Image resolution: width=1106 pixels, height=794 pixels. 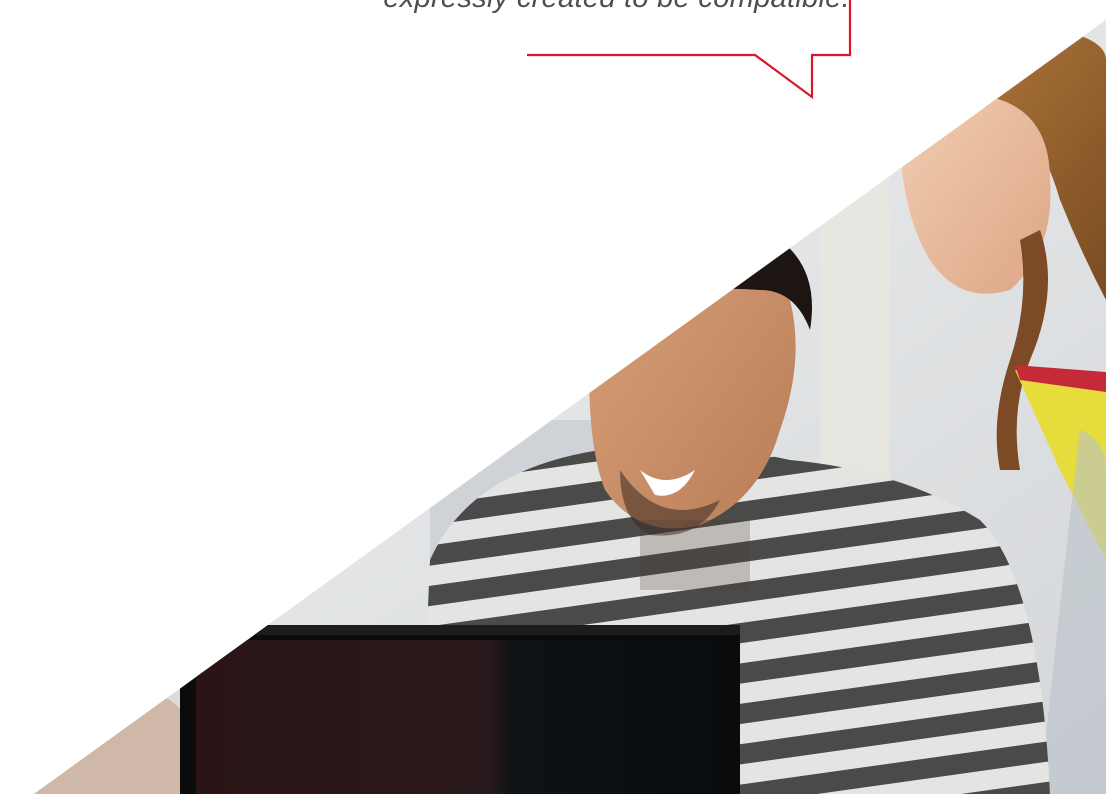 I want to click on speech-bubble-outline, so click(x=689, y=50).